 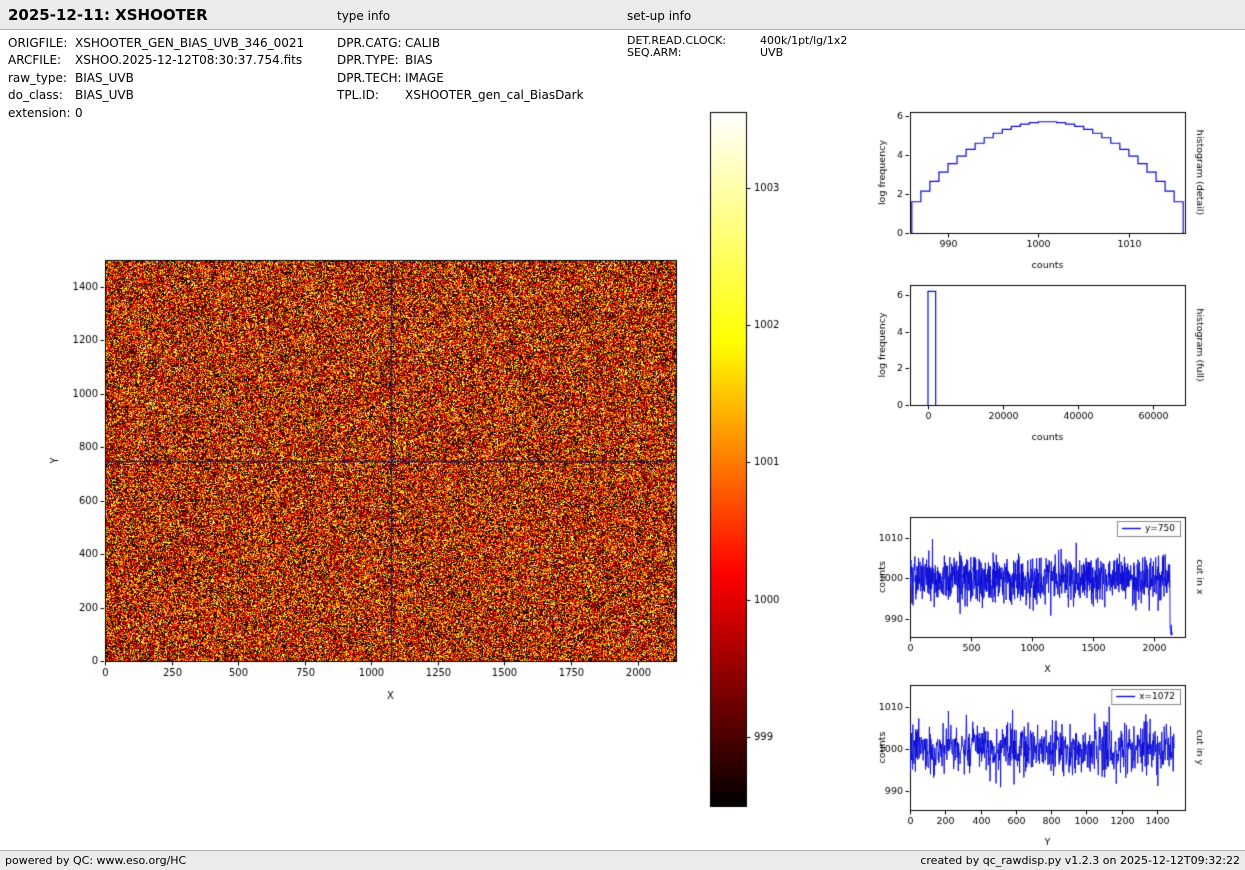 What do you see at coordinates (804, 40) in the screenshot?
I see `info-value: 400k/1pt/lg/1x2` at bounding box center [804, 40].